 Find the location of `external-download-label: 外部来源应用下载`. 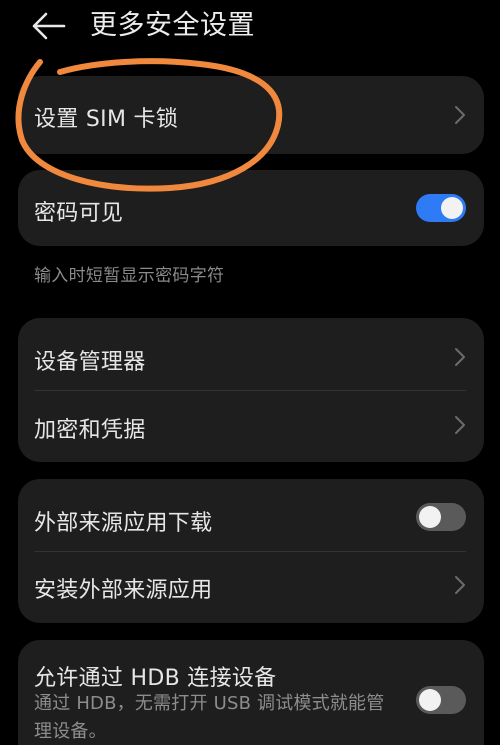

external-download-label: 外部来源应用下载 is located at coordinates (123, 523).